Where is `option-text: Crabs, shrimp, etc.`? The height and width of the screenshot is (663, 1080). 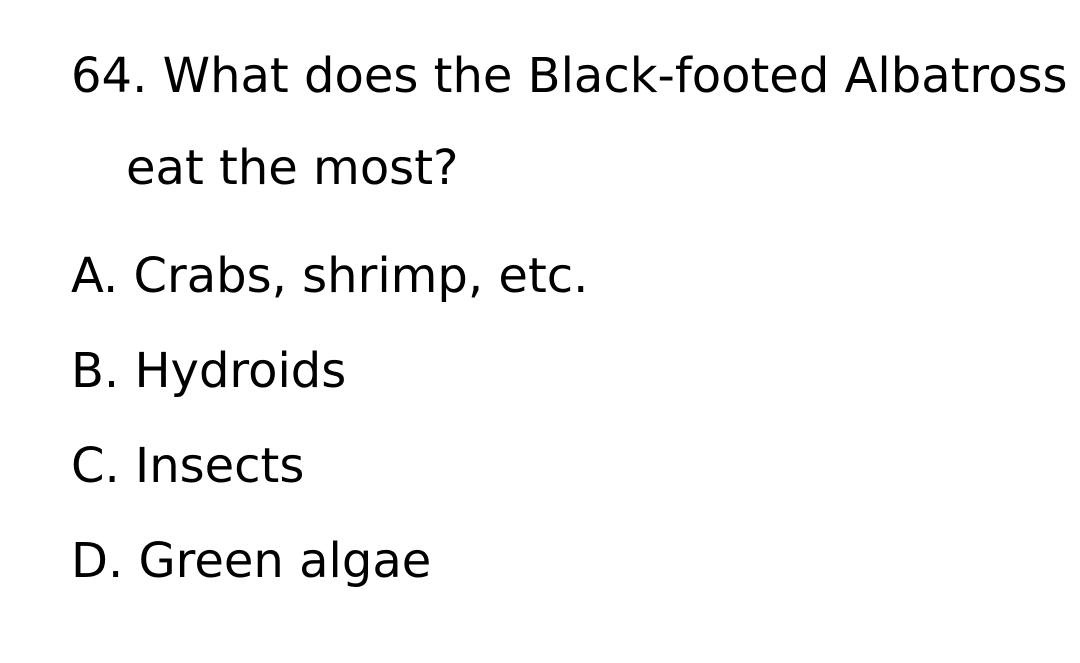
option-text: Crabs, shrimp, etc. is located at coordinates (361, 276).